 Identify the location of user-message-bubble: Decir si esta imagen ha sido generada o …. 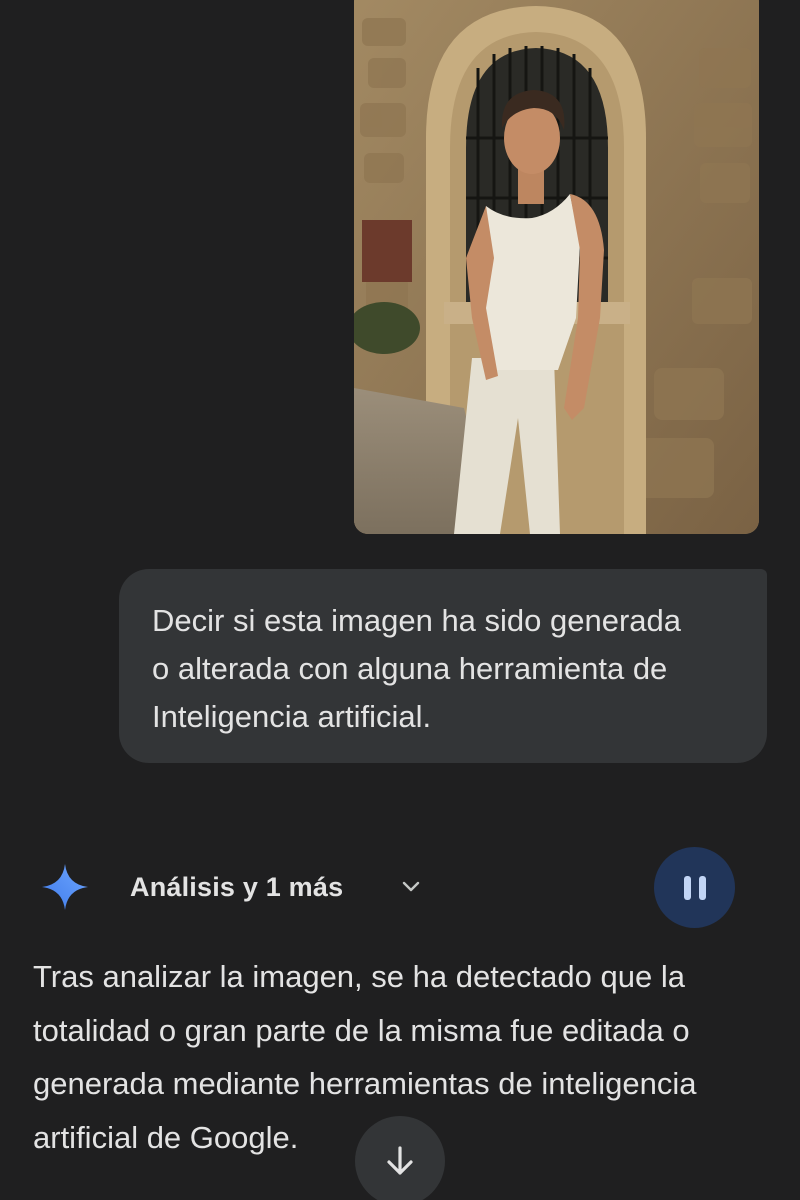
(443, 666).